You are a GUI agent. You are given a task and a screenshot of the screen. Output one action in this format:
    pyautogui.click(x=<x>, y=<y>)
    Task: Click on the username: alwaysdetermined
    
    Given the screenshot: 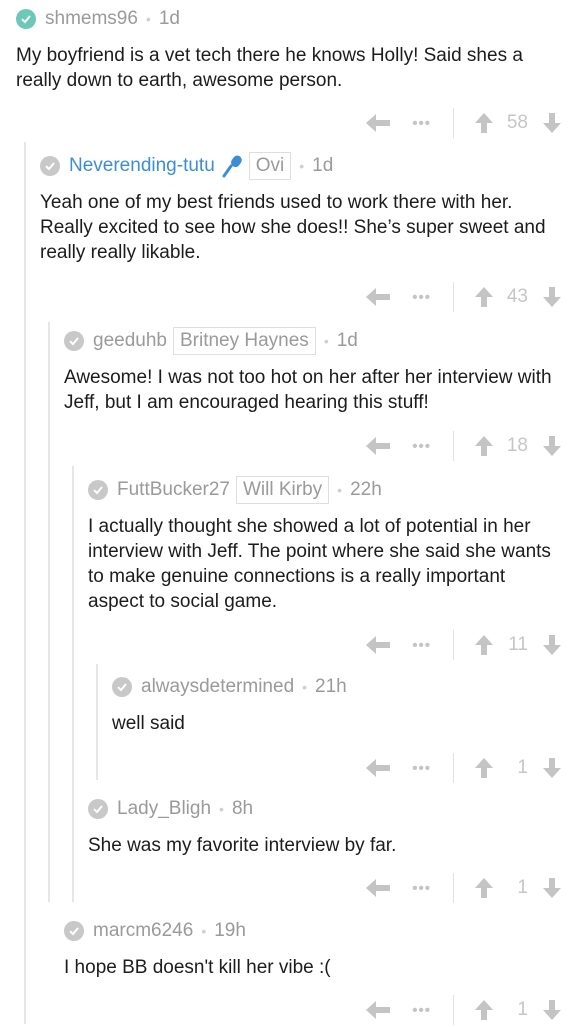 What is the action you would take?
    pyautogui.click(x=217, y=687)
    